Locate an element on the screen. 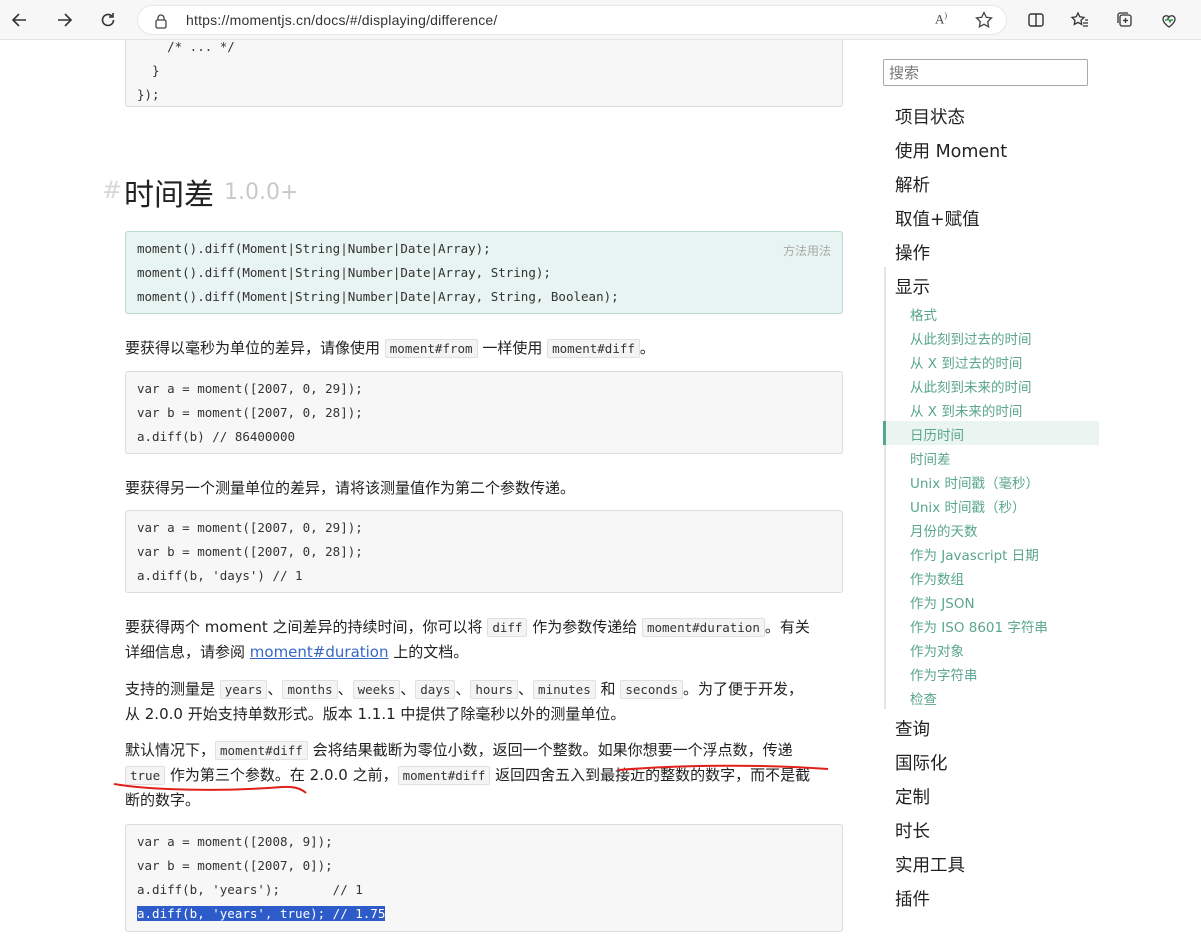  lock-icon is located at coordinates (161, 21).